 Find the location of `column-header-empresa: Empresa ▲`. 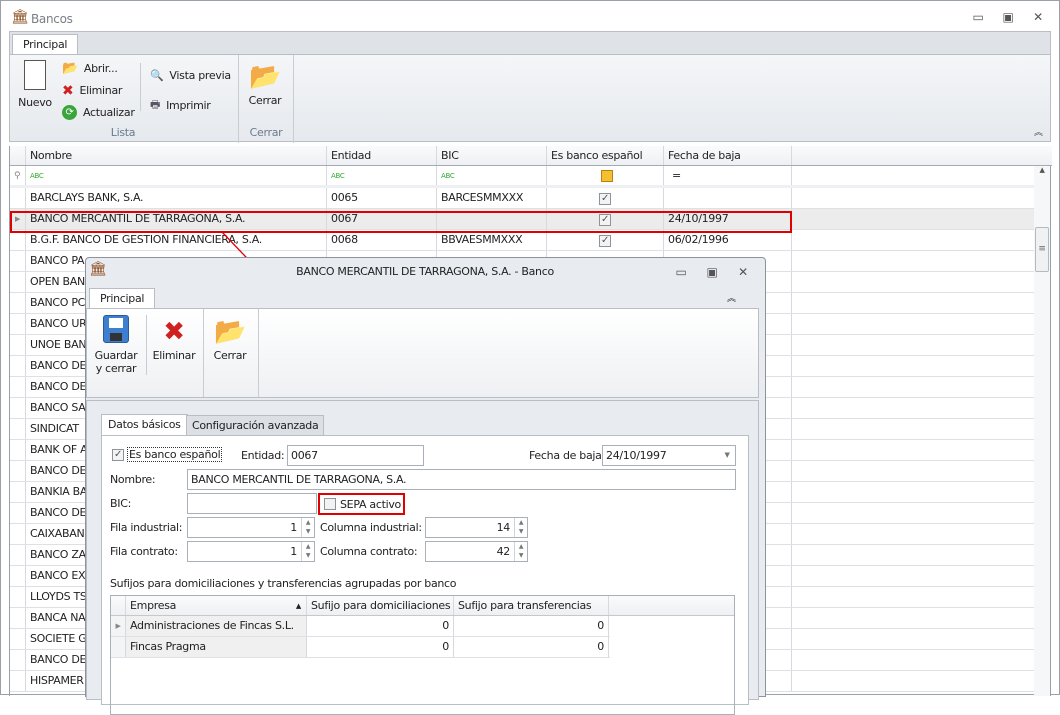

column-header-empresa: Empresa ▲ is located at coordinates (216, 605).